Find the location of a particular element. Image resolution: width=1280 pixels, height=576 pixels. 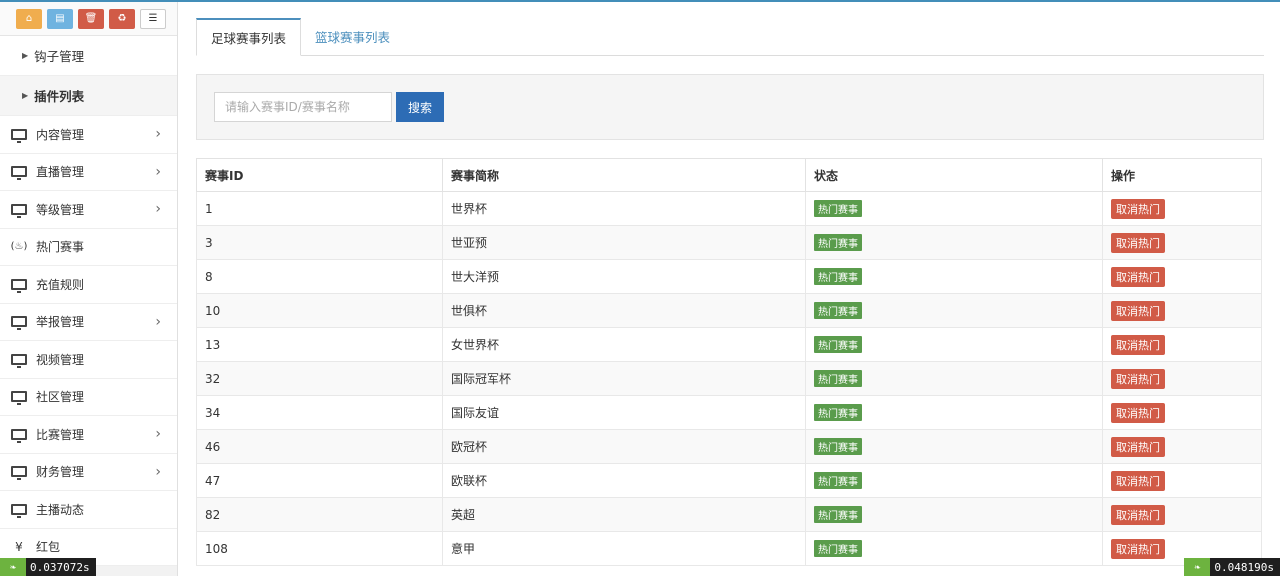

sidebar-item-label: 红包 is located at coordinates (48, 547).